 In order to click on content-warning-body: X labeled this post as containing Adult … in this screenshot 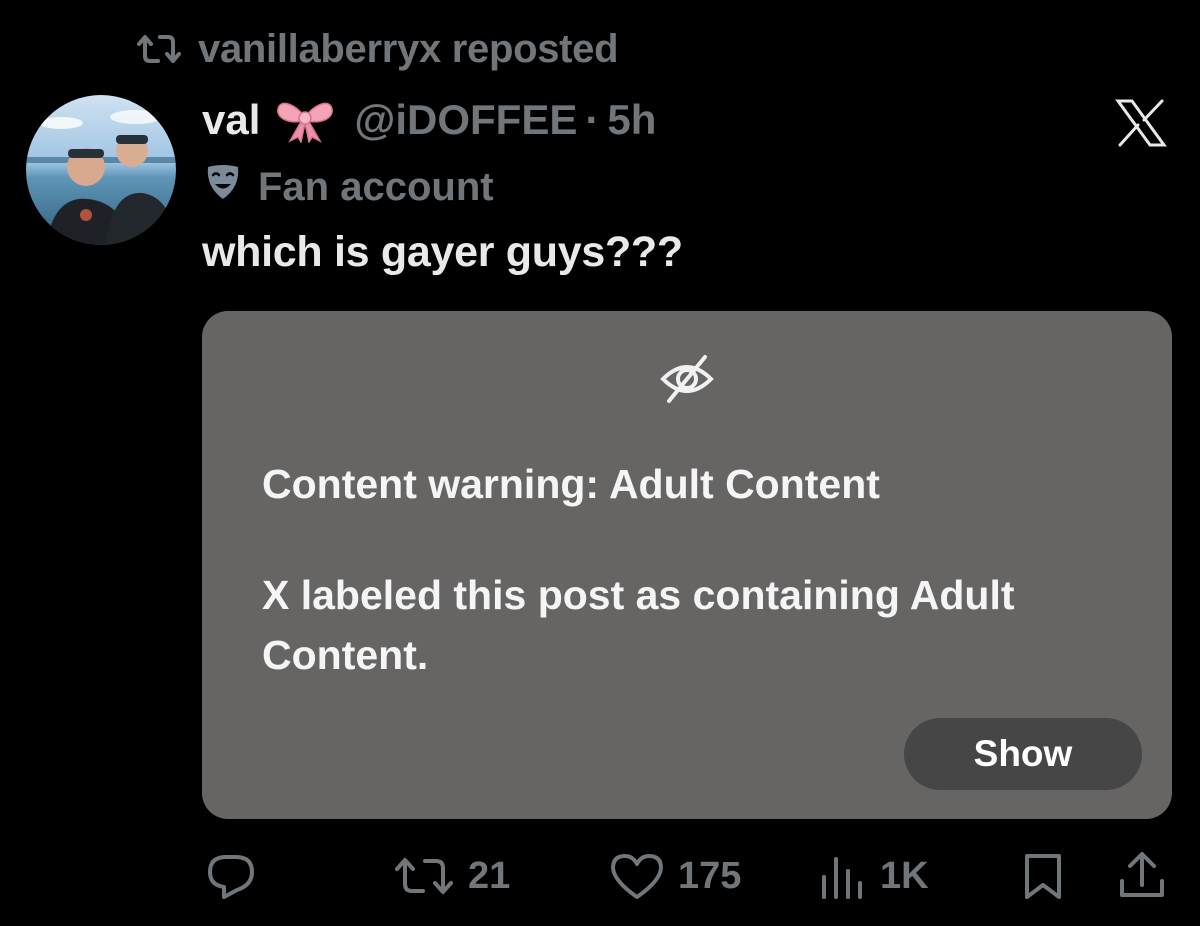, I will do `click(638, 625)`.